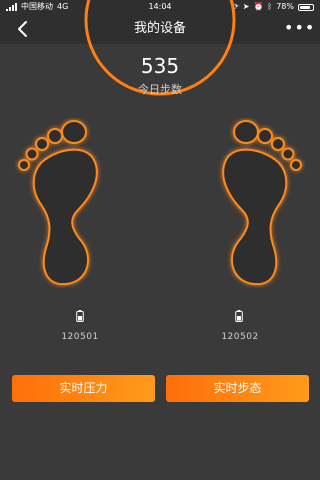 Image resolution: width=320 pixels, height=480 pixels. What do you see at coordinates (240, 337) in the screenshot?
I see `right-device-id: 120502` at bounding box center [240, 337].